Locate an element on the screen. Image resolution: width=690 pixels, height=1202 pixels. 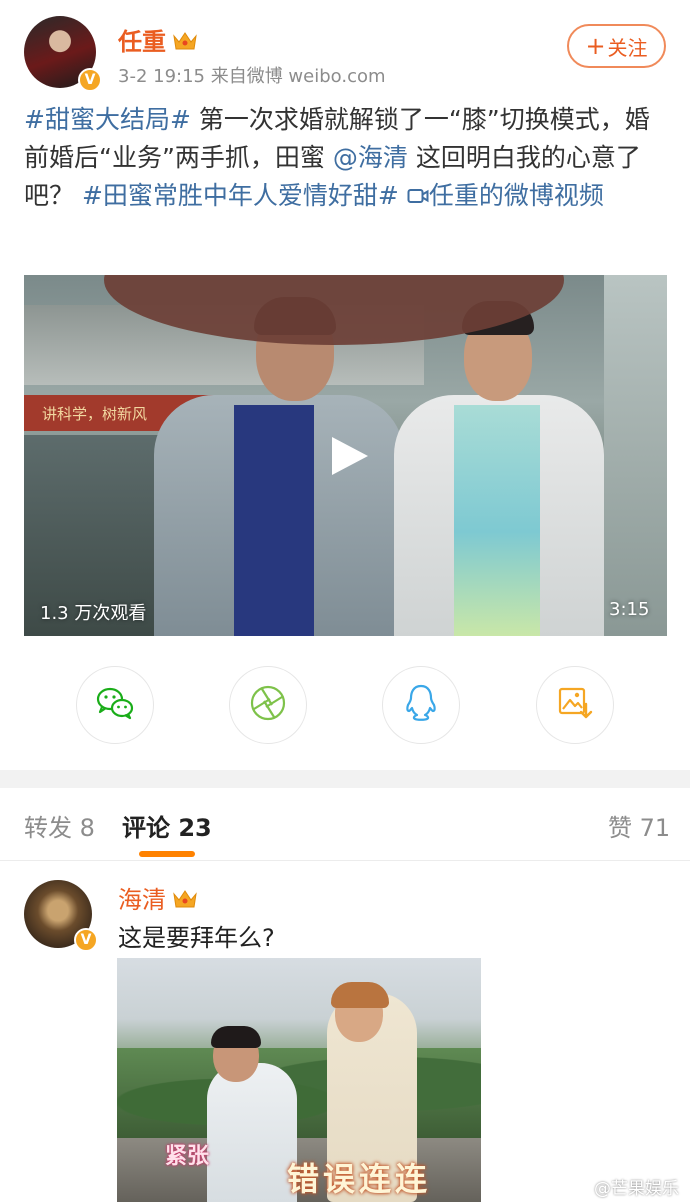
tab-likes: 赞 71 is located at coordinates (639, 825).